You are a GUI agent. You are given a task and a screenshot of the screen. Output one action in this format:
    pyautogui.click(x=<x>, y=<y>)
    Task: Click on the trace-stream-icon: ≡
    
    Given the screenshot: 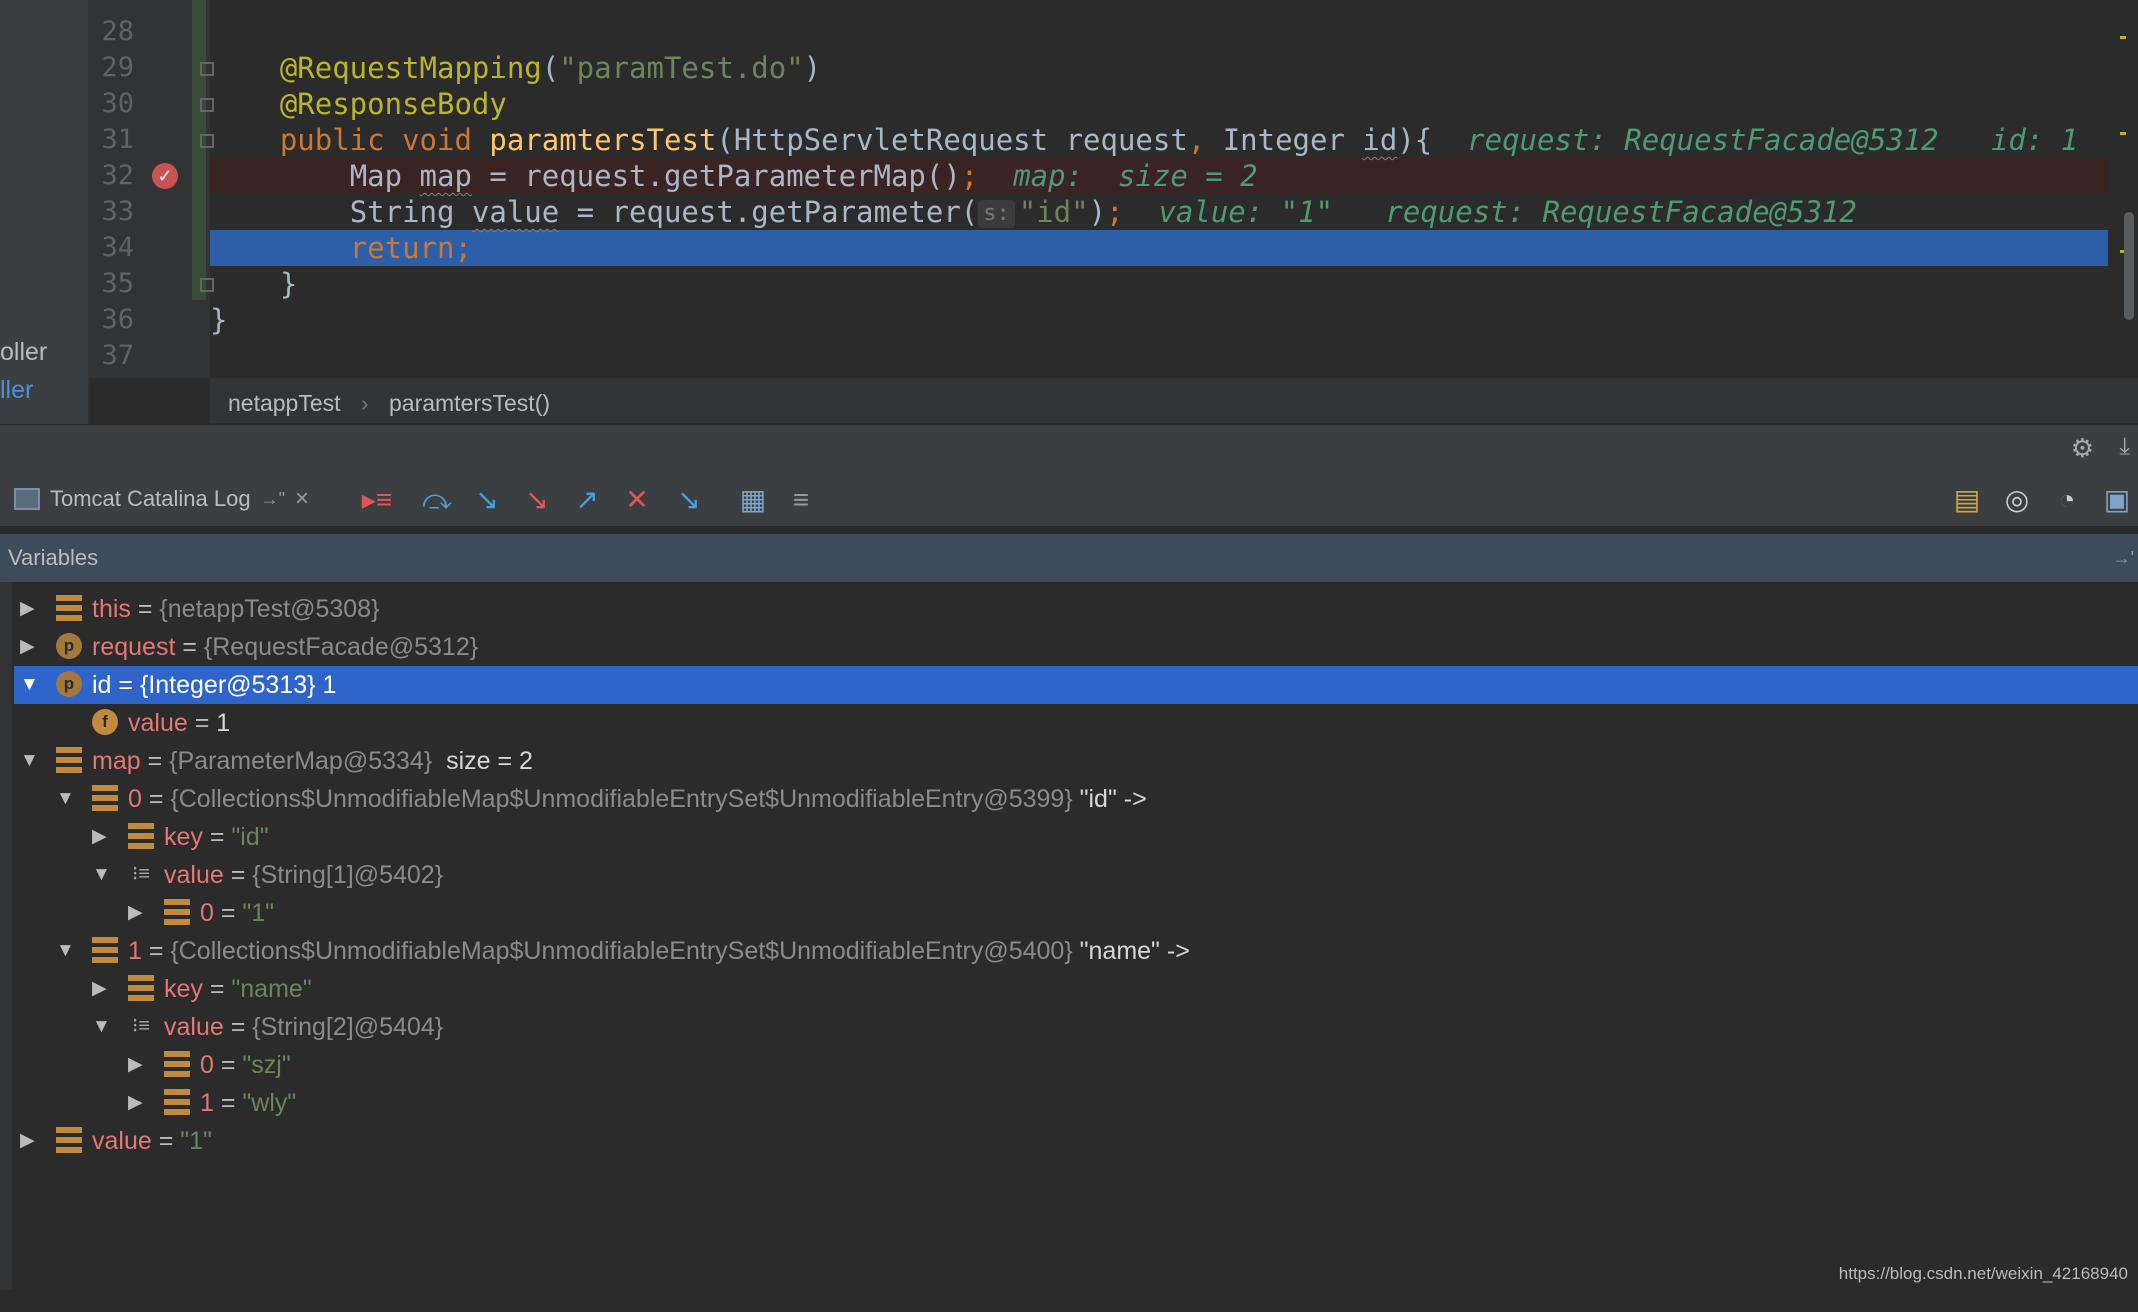 What is the action you would take?
    pyautogui.click(x=801, y=500)
    